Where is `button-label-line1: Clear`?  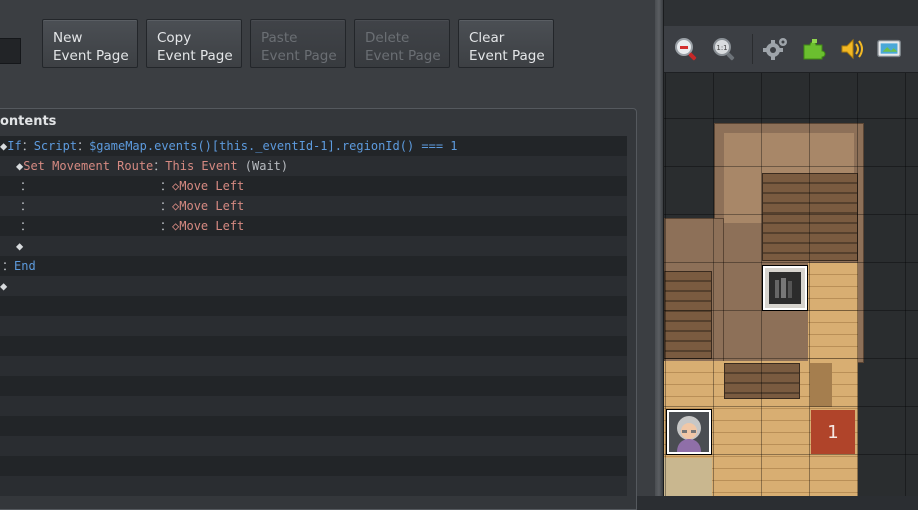 button-label-line1: Clear is located at coordinates (487, 38).